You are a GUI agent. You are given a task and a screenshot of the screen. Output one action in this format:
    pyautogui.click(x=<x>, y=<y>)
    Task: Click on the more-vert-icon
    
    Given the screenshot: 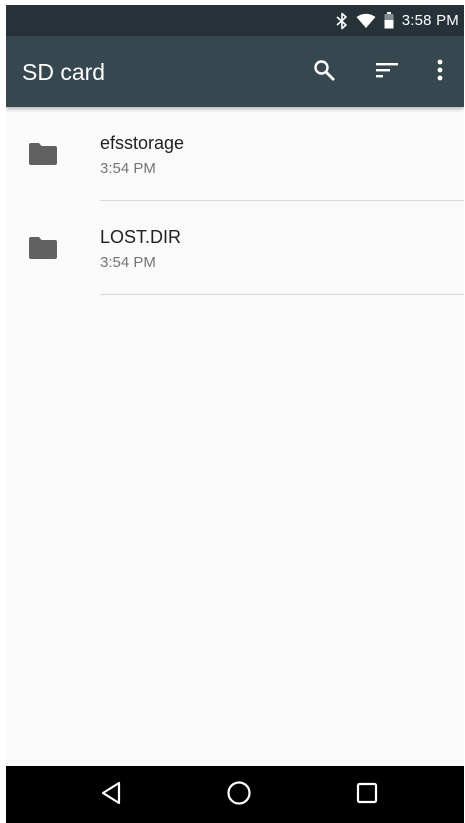 What is the action you would take?
    pyautogui.click(x=440, y=72)
    